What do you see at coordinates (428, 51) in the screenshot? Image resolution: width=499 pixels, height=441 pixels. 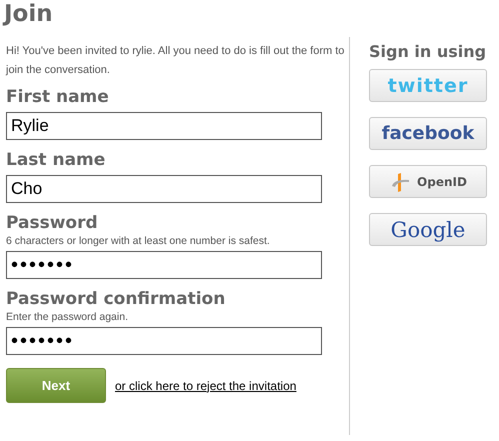 I see `sign-in-heading: Sign in using` at bounding box center [428, 51].